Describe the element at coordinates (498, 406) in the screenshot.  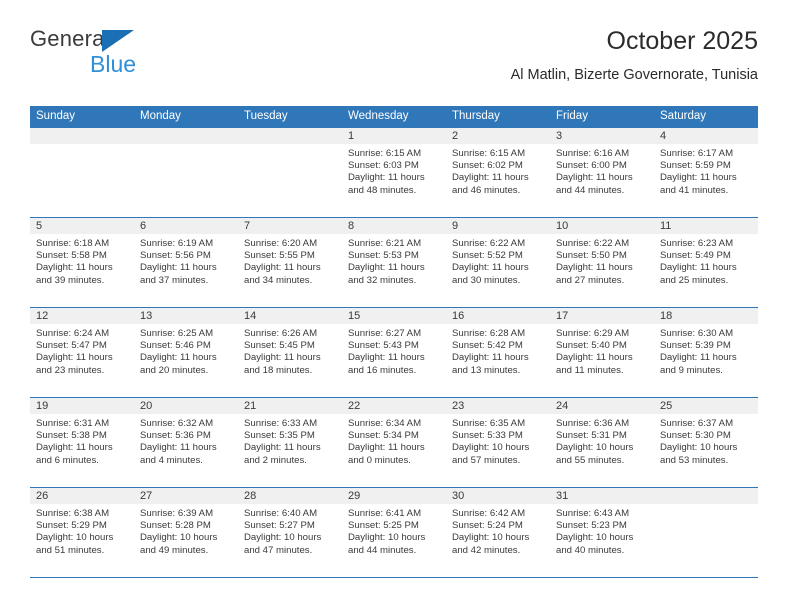
I see `day-number: 23` at that location.